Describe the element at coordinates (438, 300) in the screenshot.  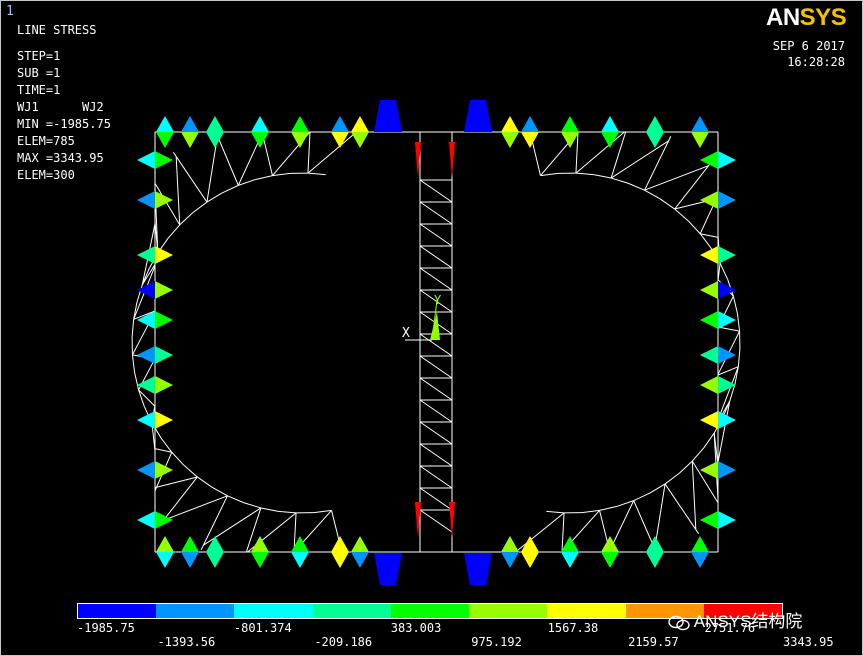
I see `axis-label-y: Y` at that location.